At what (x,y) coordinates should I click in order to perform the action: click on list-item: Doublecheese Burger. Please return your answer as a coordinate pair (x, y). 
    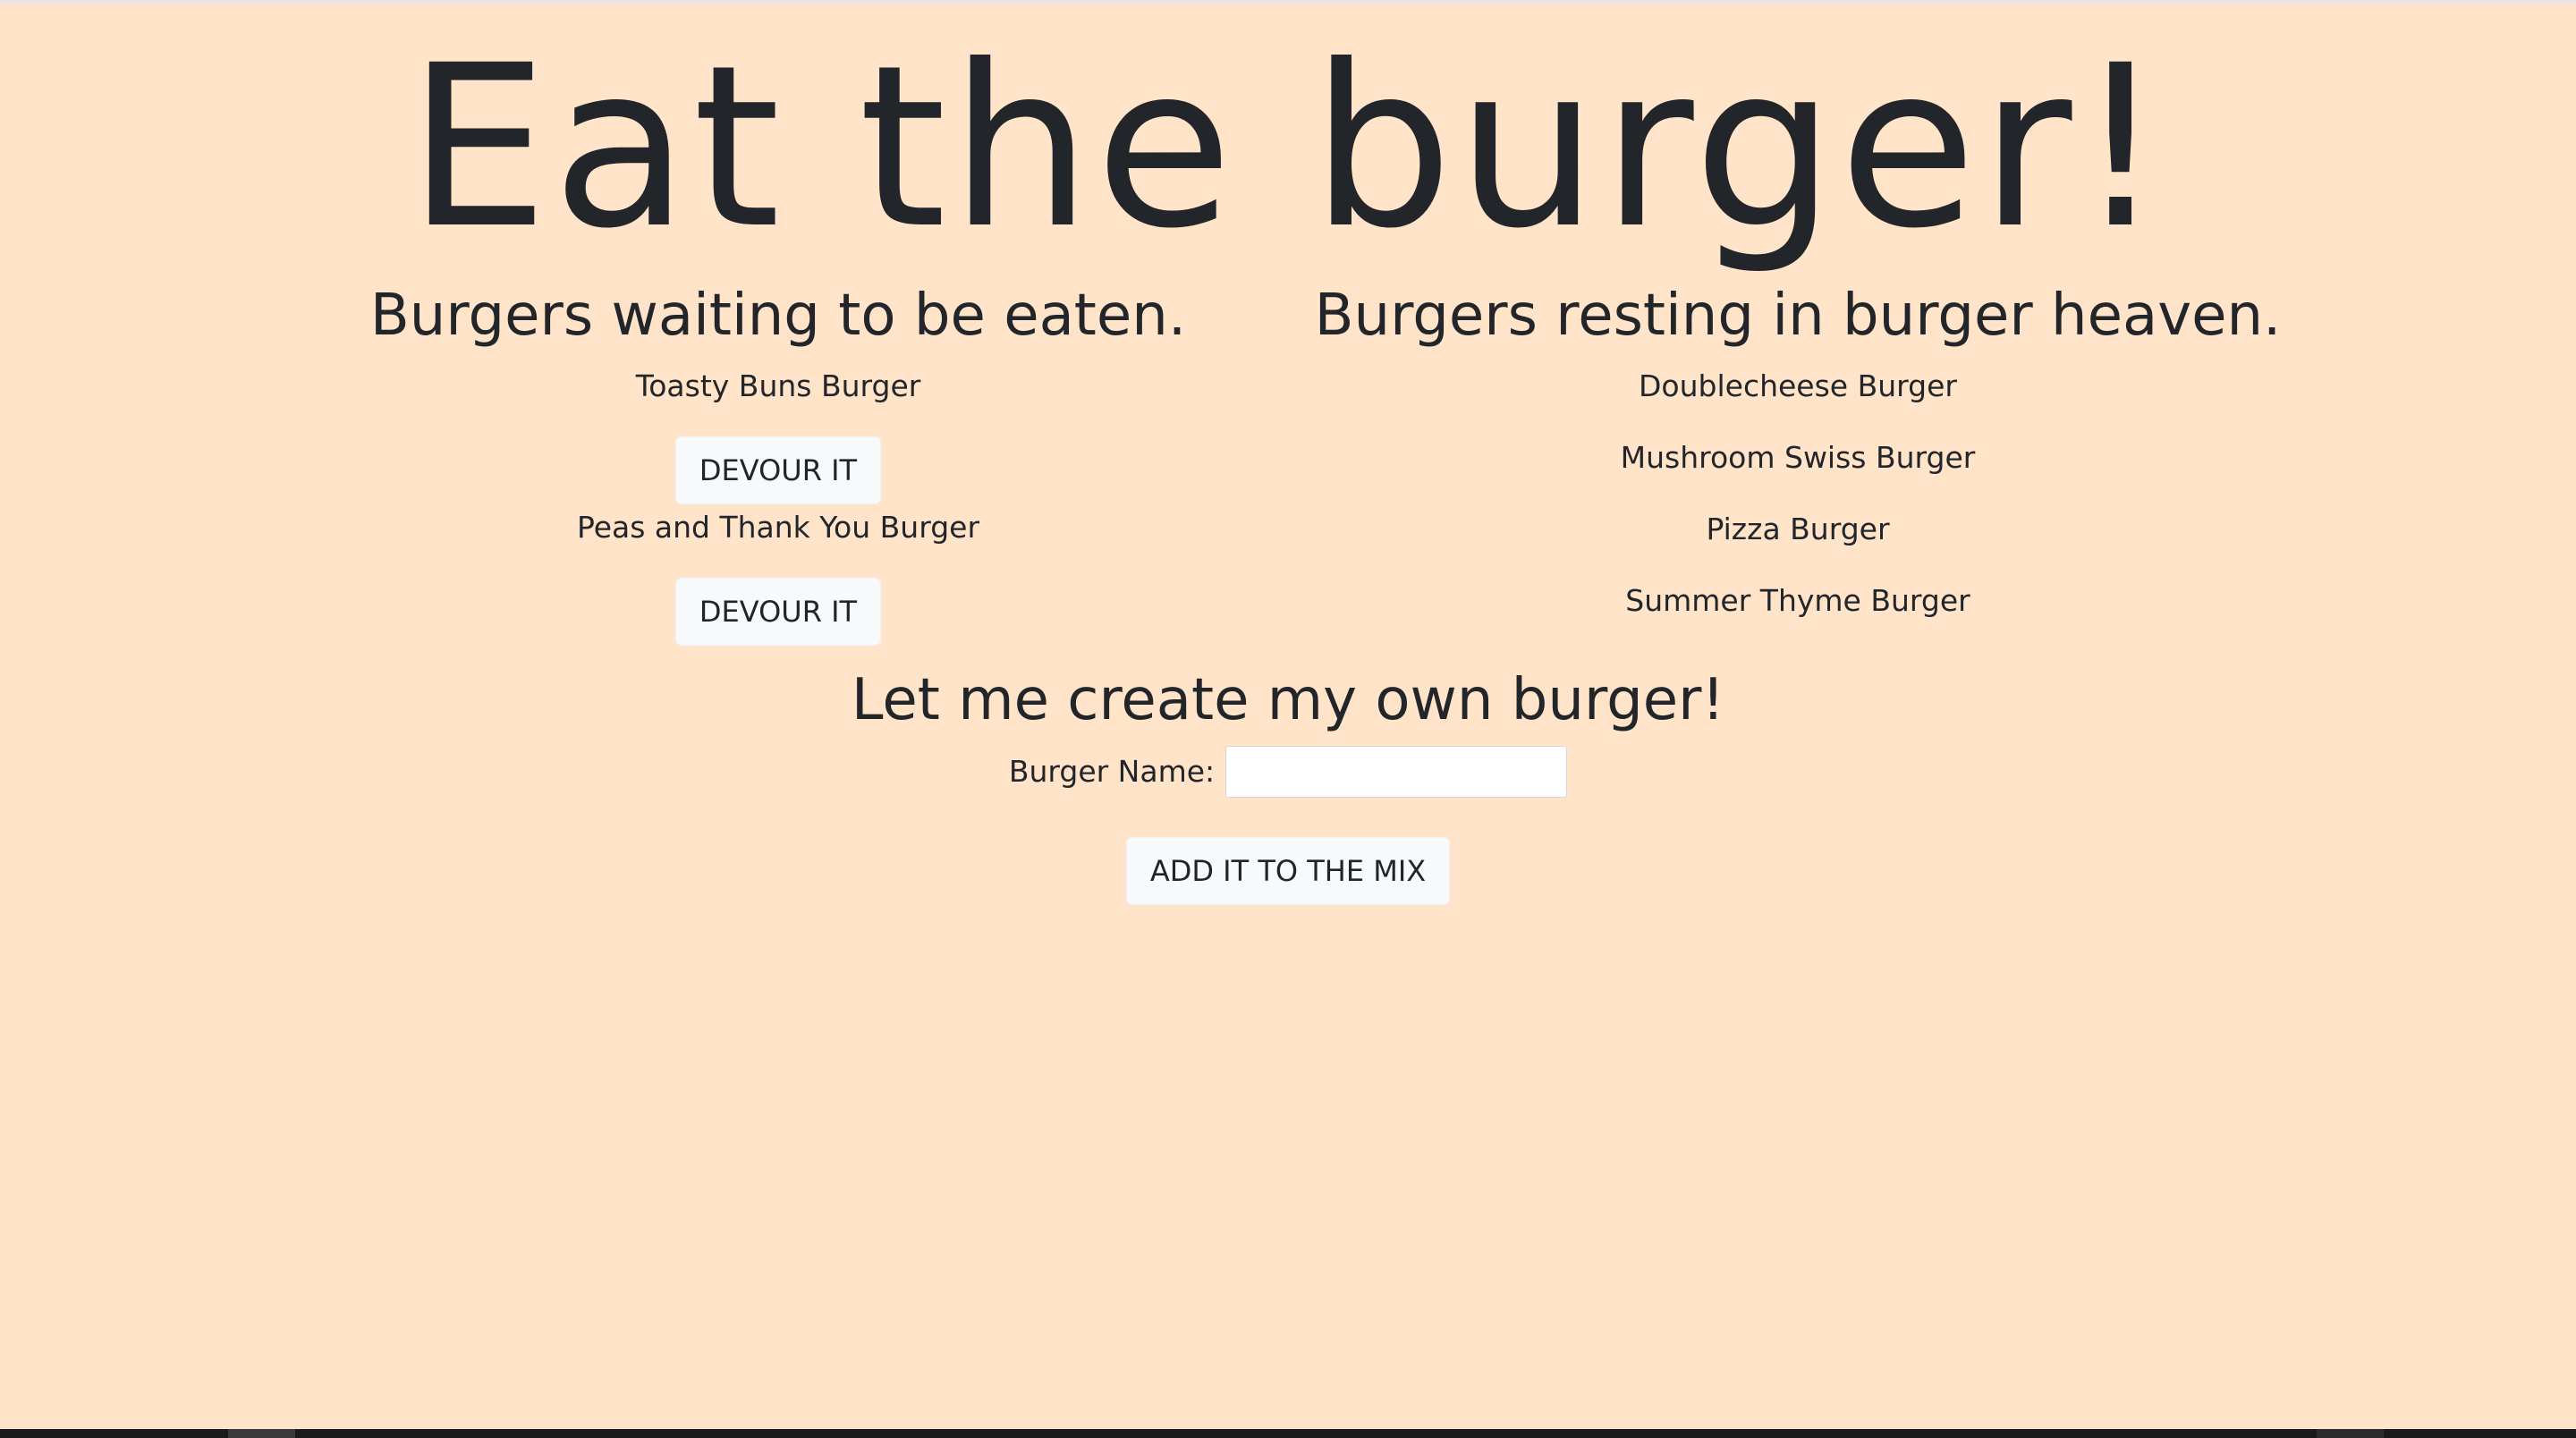
    Looking at the image, I should click on (1798, 385).